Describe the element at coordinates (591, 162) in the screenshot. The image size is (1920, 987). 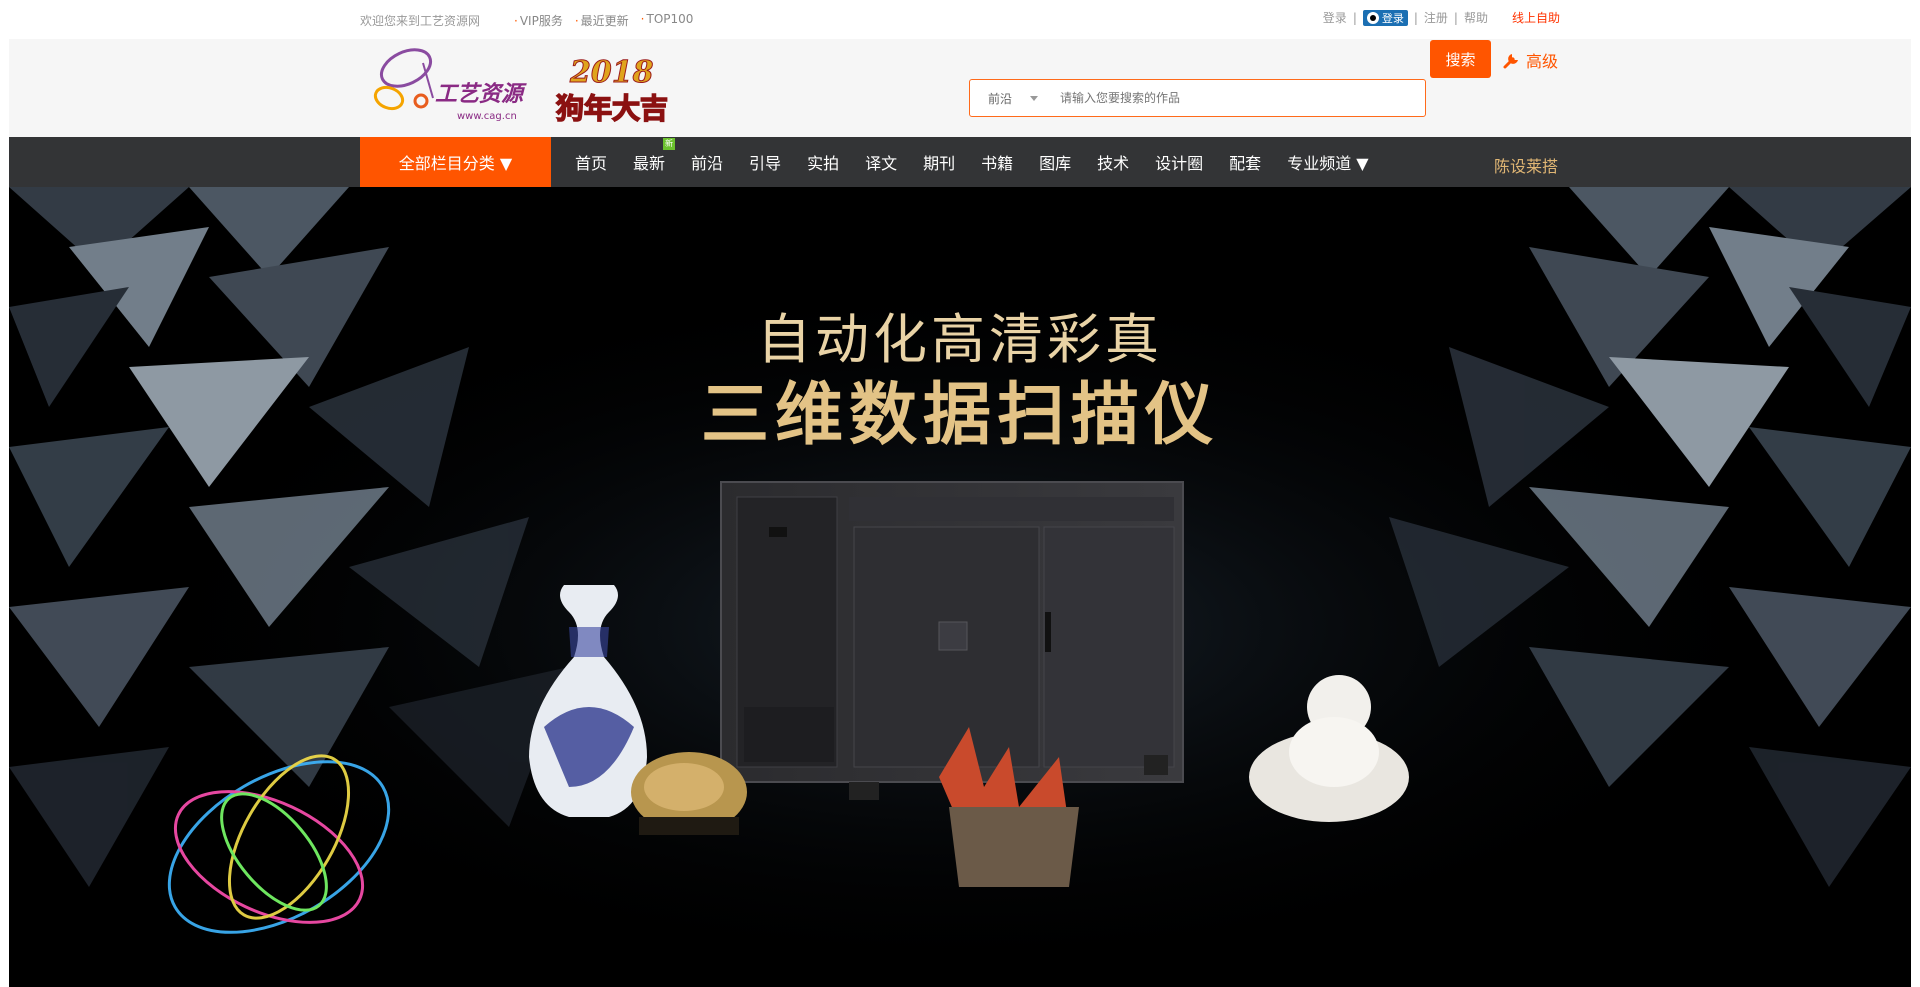
I see `nav-item-home: 首页` at that location.